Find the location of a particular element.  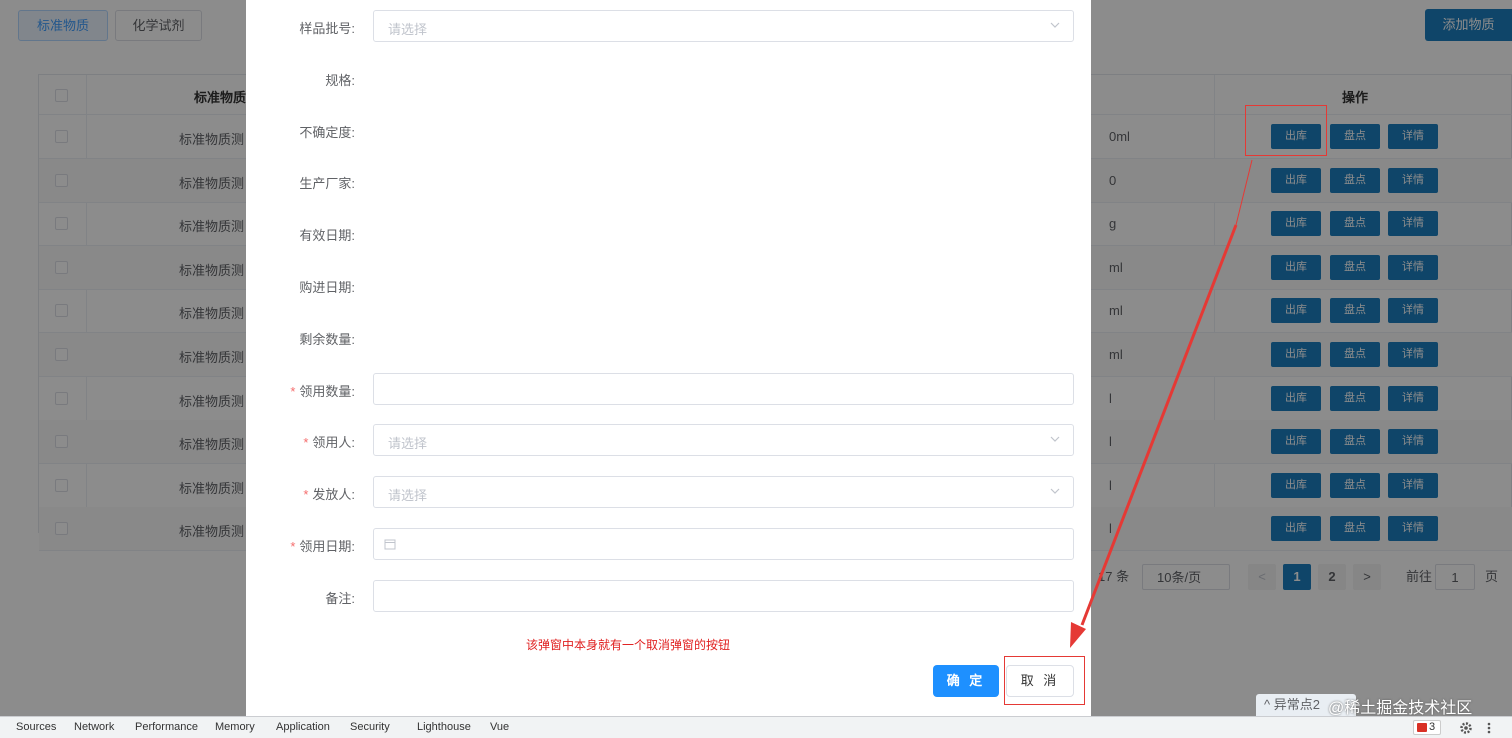

calendar-icon is located at coordinates (390, 544).